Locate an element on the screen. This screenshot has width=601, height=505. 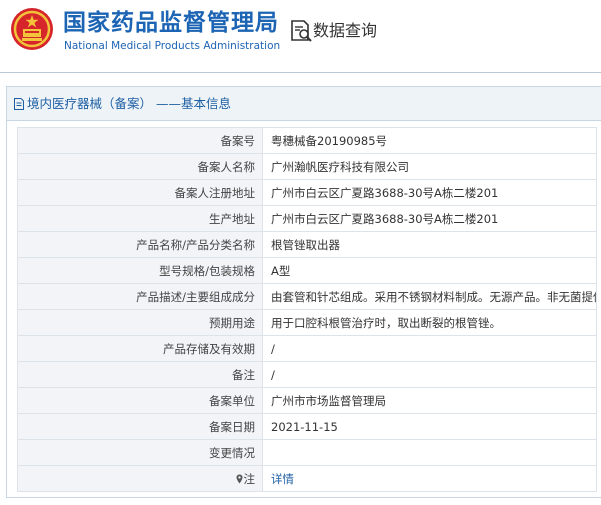
document-search-icon is located at coordinates (301, 31).